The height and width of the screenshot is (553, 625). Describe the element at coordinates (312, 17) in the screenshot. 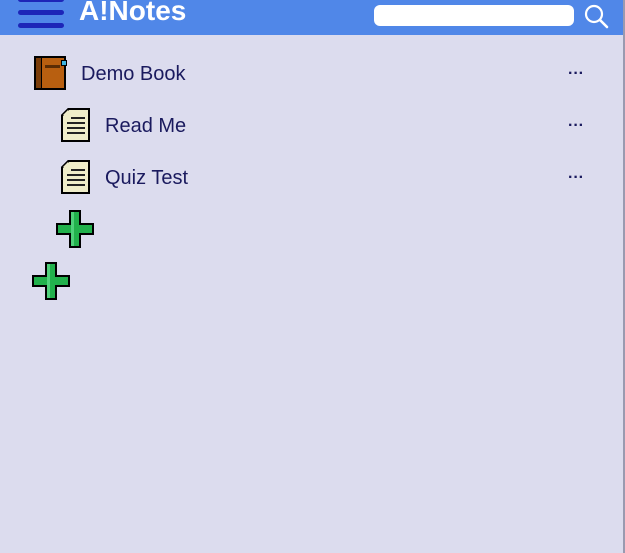

I see `top-bar: A!Notes` at that location.